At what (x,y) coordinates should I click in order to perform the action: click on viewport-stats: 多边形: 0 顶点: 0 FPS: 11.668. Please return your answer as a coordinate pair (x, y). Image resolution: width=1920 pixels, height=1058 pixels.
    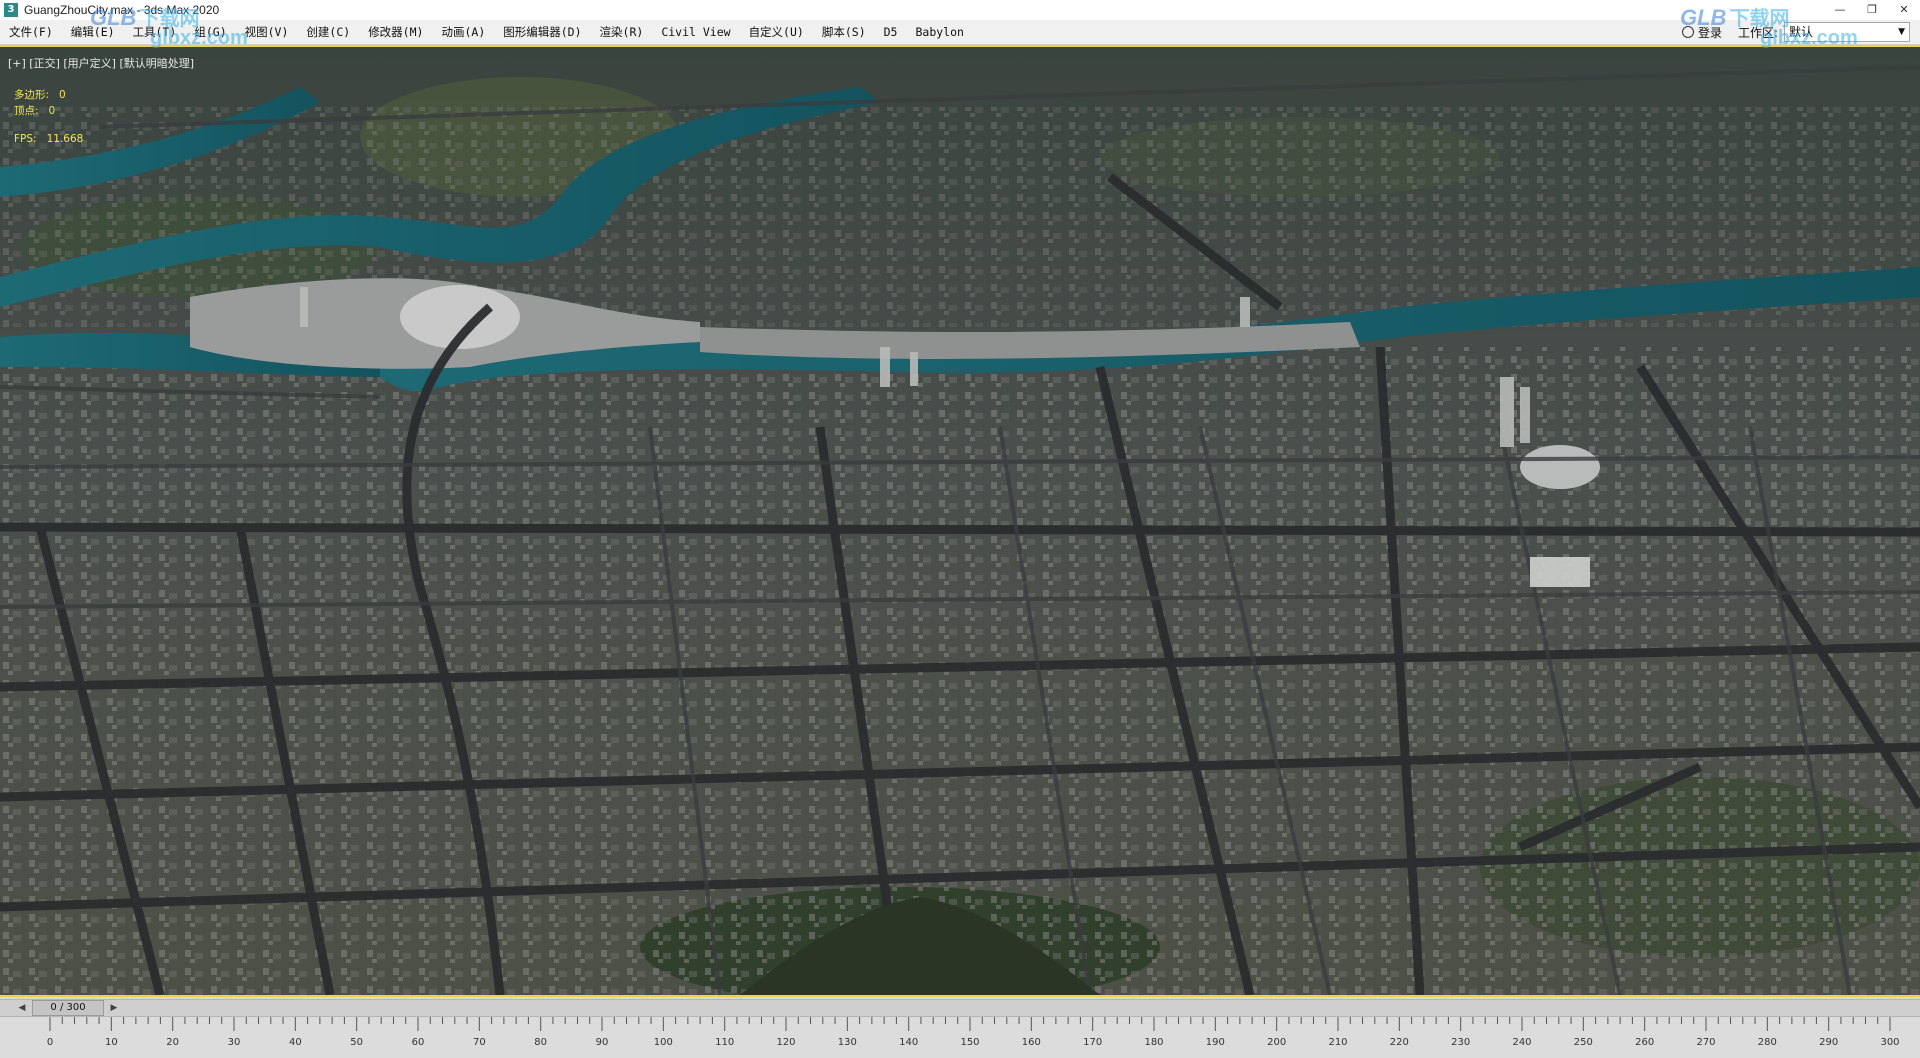
    Looking at the image, I should click on (48, 117).